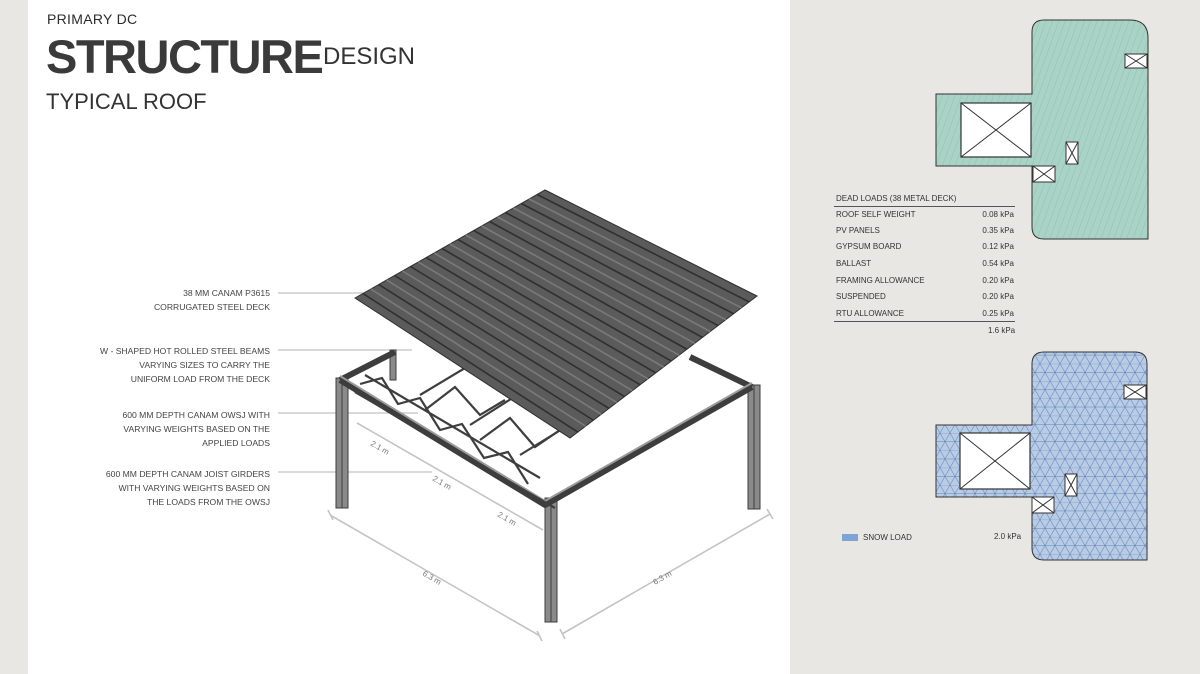 Image resolution: width=1200 pixels, height=674 pixels. Describe the element at coordinates (861, 296) in the screenshot. I see `dead-load-name: SUSPENDED` at that location.